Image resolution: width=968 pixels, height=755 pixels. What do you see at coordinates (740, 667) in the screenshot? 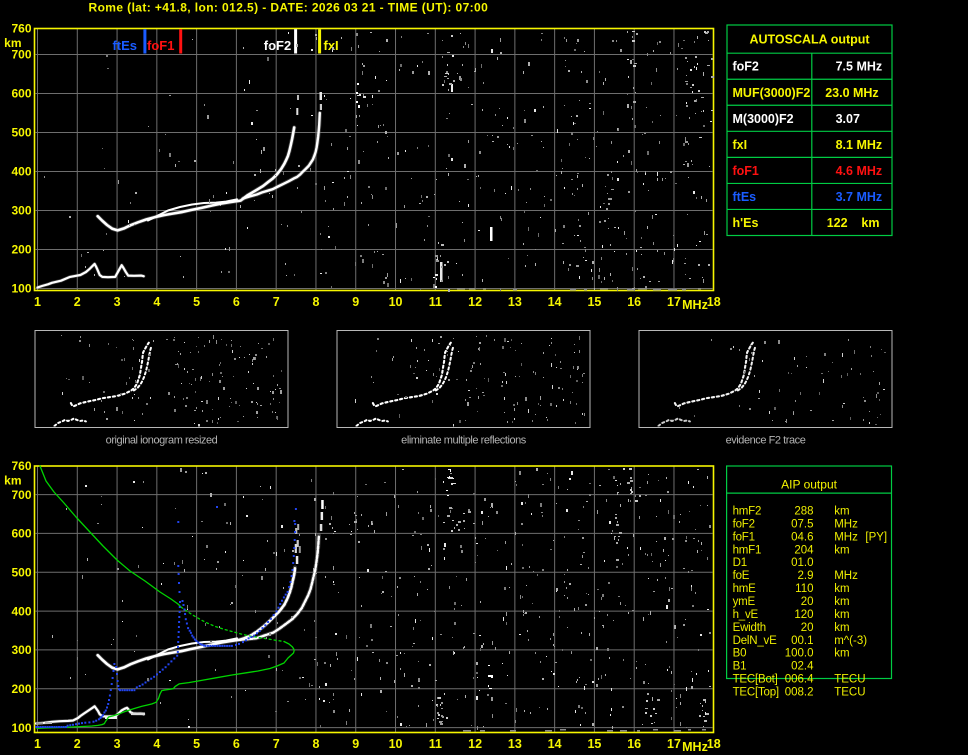
I see `svg-text: B1` at bounding box center [740, 667].